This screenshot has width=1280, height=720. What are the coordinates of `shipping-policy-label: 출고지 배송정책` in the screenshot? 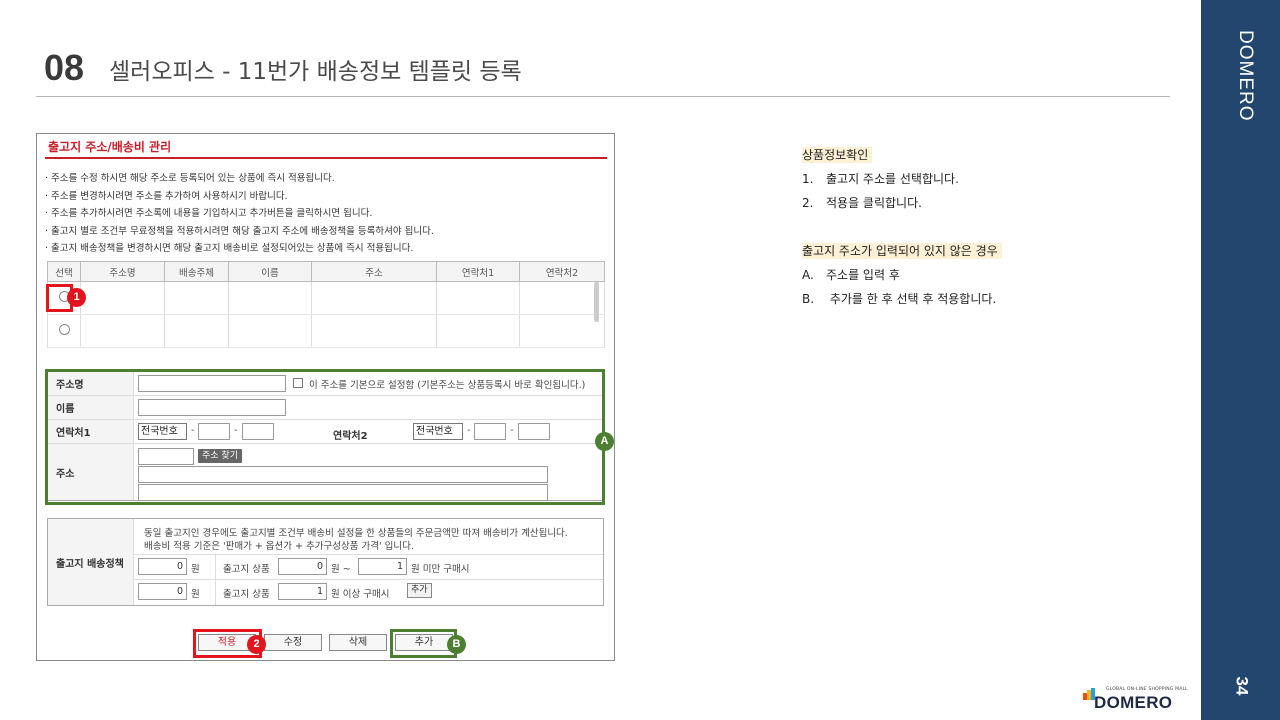 It's located at (91, 562).